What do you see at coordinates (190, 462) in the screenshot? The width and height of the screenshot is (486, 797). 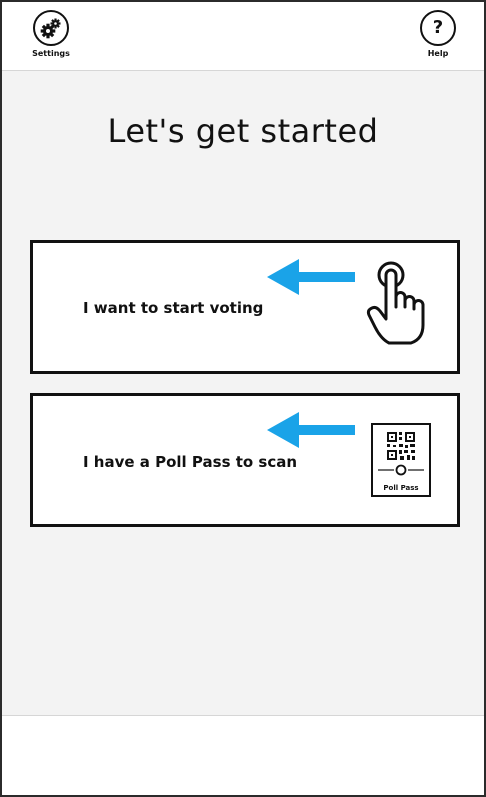 I see `scan-poll-pass-label: I have a Poll Pass to scan` at bounding box center [190, 462].